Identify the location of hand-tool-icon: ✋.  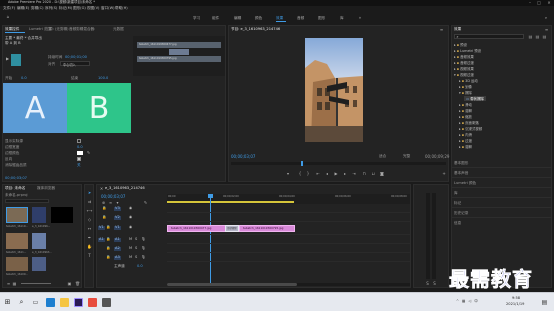
(89, 246).